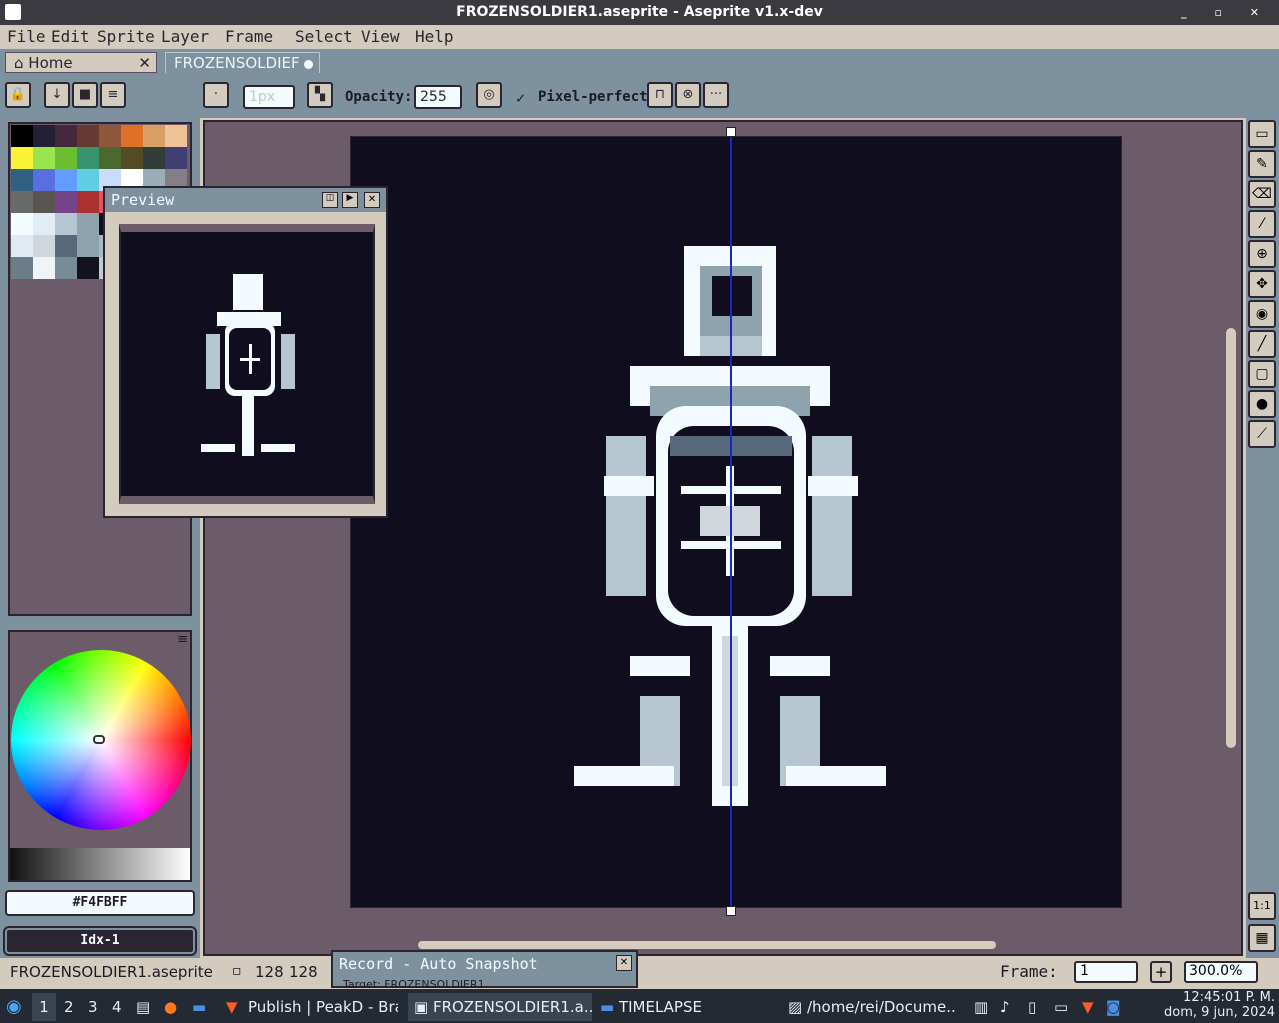  What do you see at coordinates (185, 36) in the screenshot?
I see `menu-layer: Layer` at bounding box center [185, 36].